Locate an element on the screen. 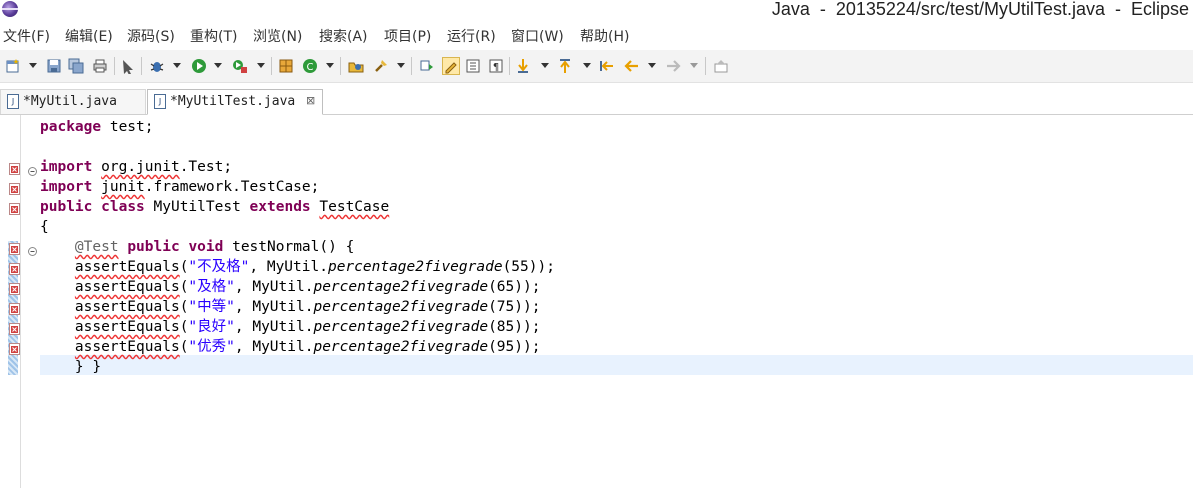  forward-dropdown-arrow is located at coordinates (694, 65).